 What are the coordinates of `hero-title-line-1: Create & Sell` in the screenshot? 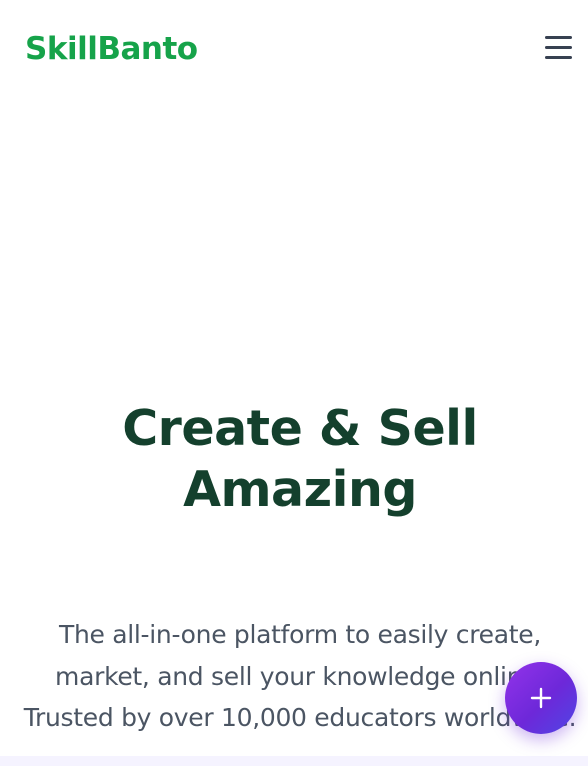 It's located at (300, 428).